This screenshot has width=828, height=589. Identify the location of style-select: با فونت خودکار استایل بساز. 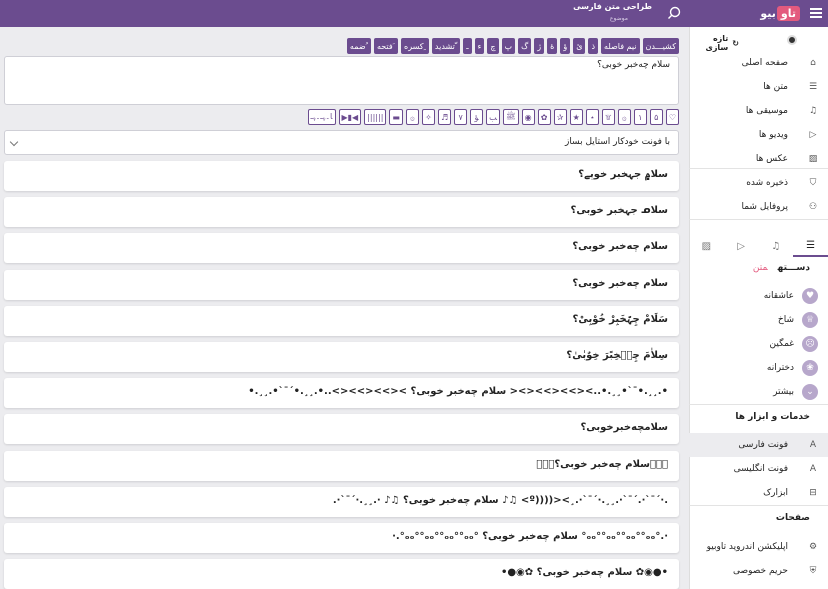
(341, 142).